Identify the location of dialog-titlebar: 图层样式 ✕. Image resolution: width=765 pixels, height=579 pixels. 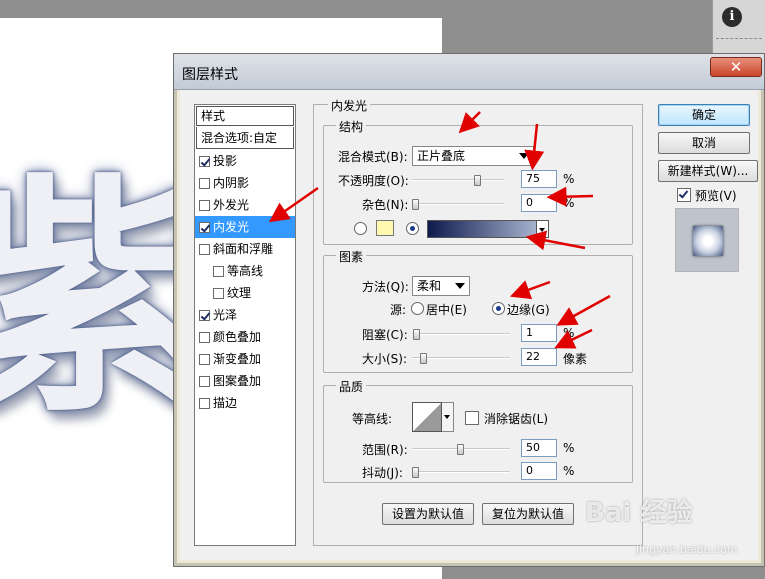
(469, 72).